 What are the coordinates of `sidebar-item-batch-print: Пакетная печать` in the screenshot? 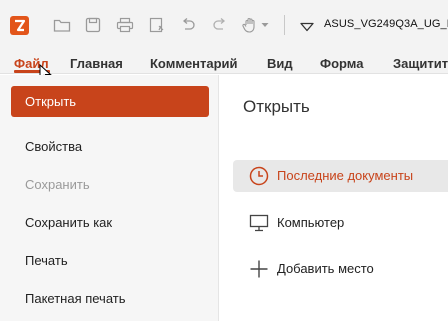 It's located at (75, 298).